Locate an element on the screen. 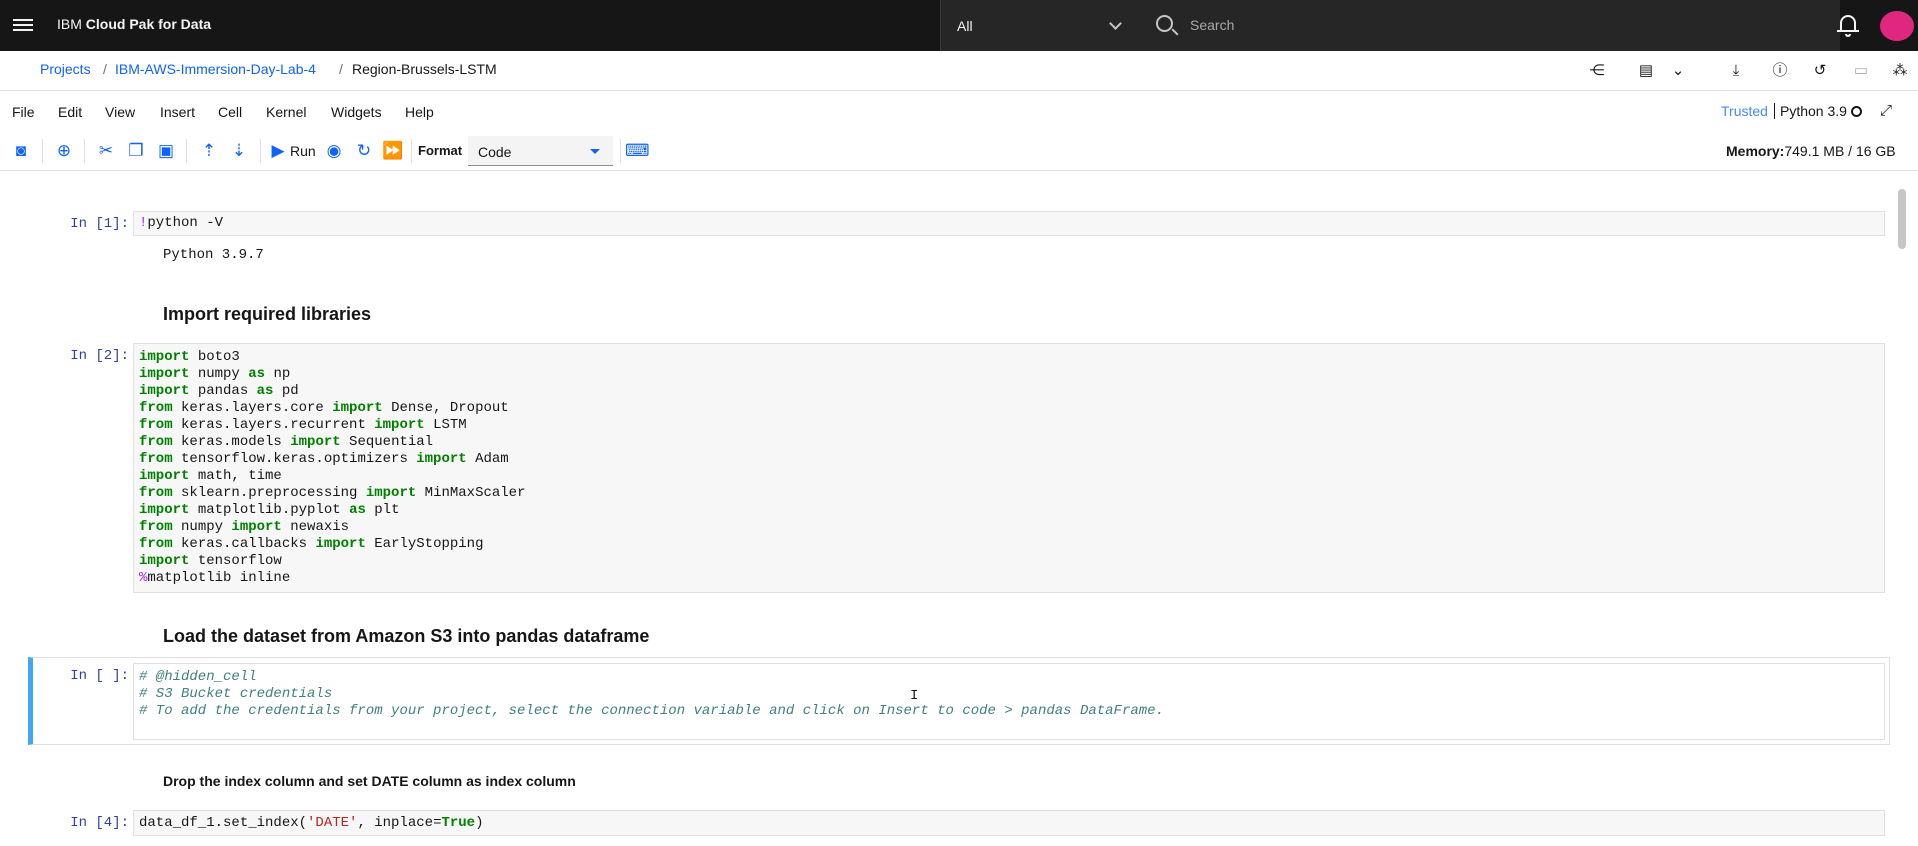 Image resolution: width=1918 pixels, height=846 pixels. cell-prompt: In [2]: is located at coordinates (99, 356).